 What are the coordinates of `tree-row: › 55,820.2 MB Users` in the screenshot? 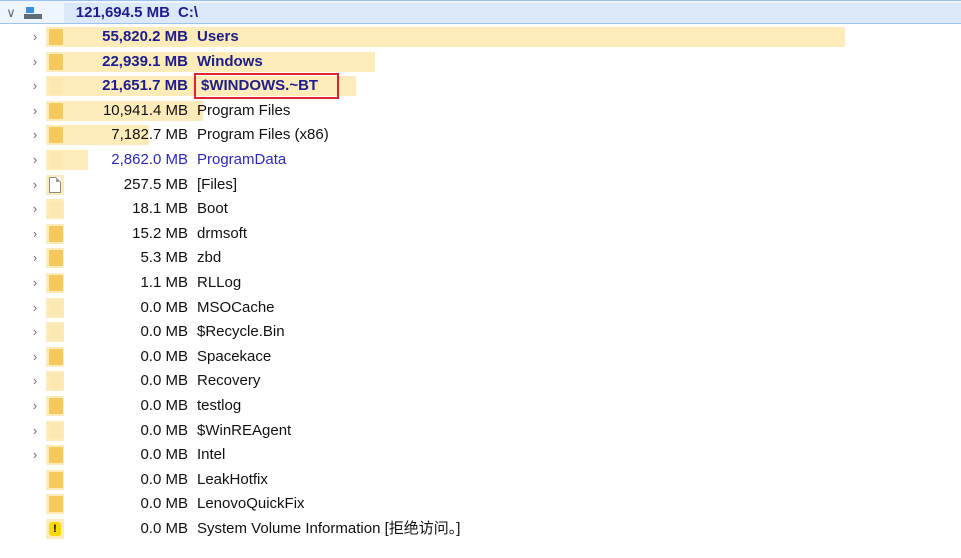 It's located at (480, 37).